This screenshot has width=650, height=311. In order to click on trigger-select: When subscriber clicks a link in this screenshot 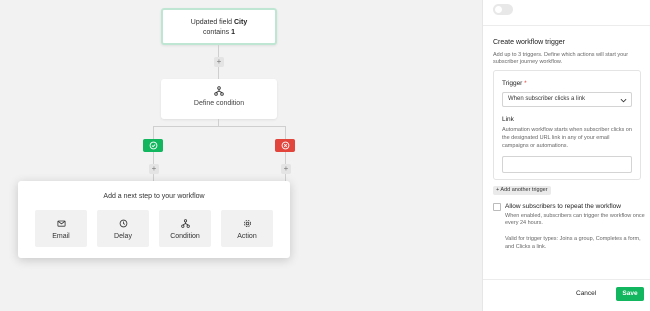, I will do `click(567, 99)`.